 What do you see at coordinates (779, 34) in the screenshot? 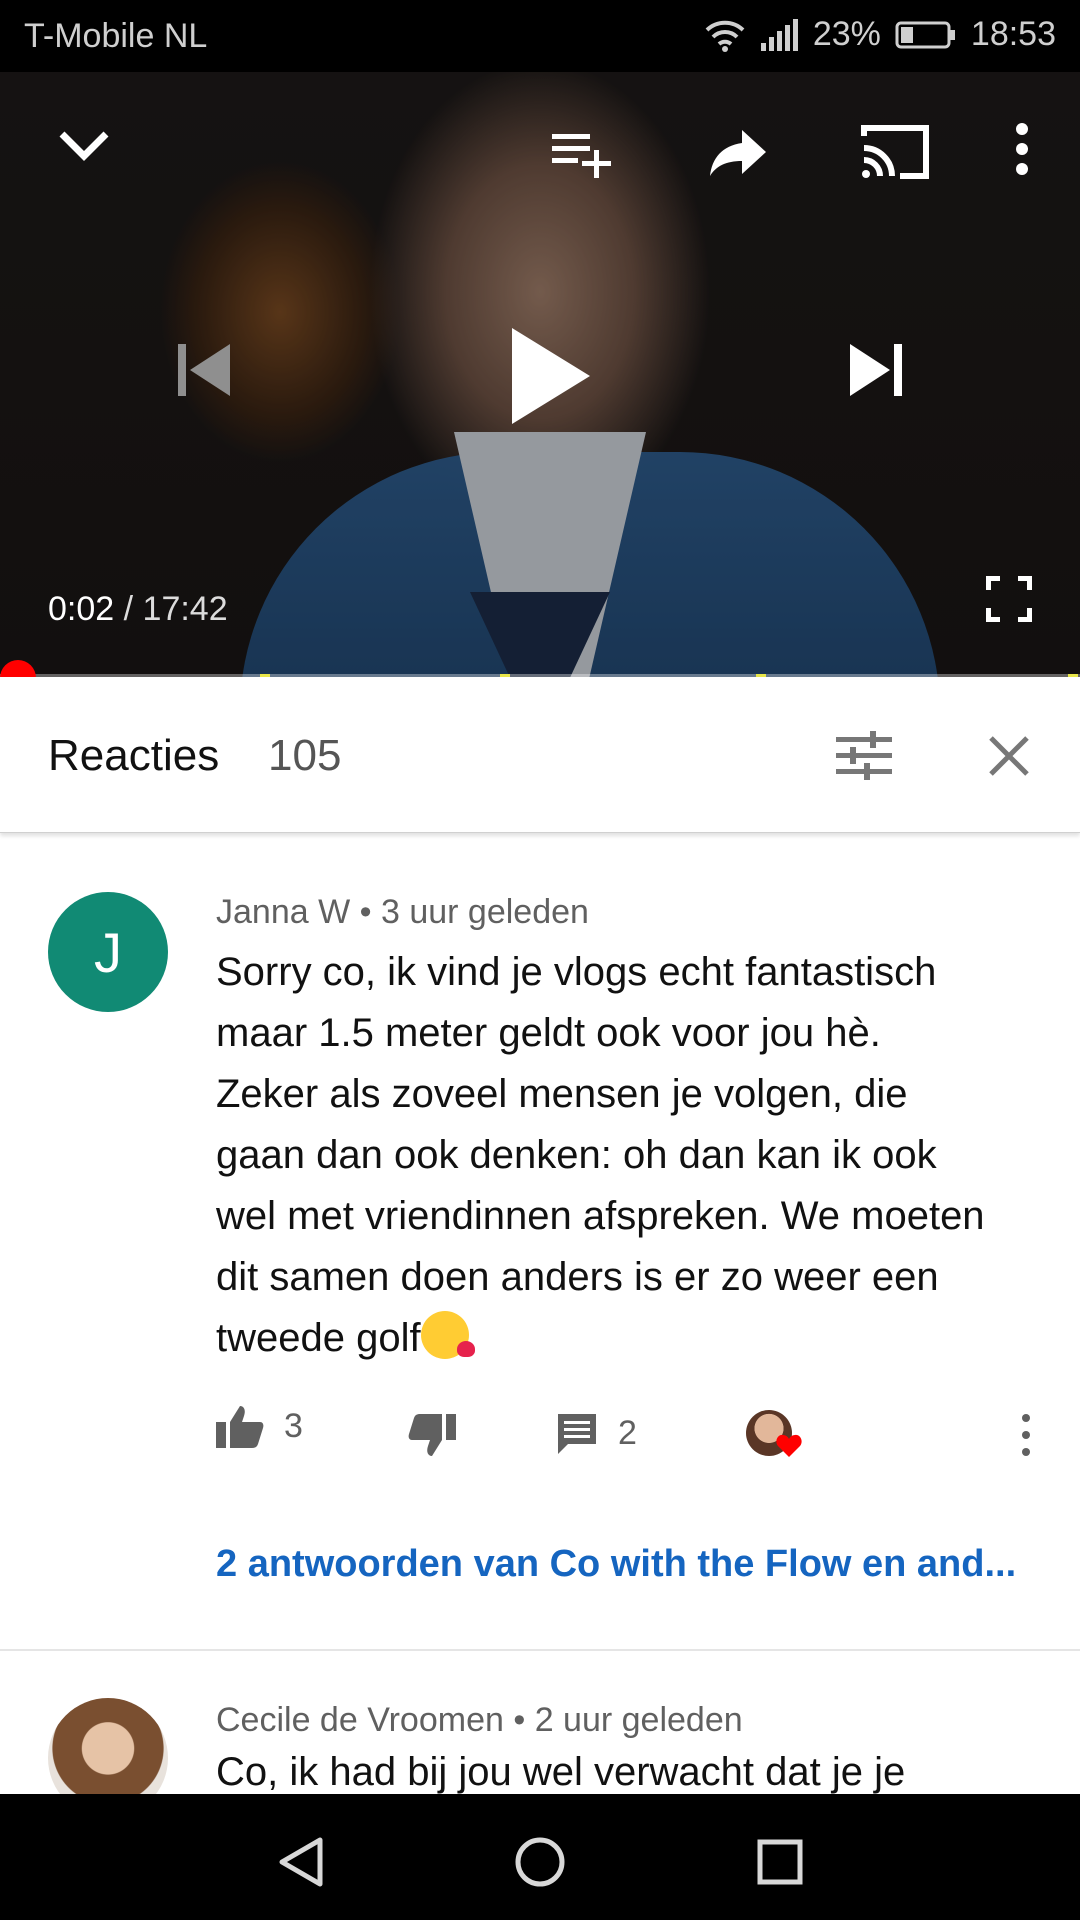
I see `signal-icon` at bounding box center [779, 34].